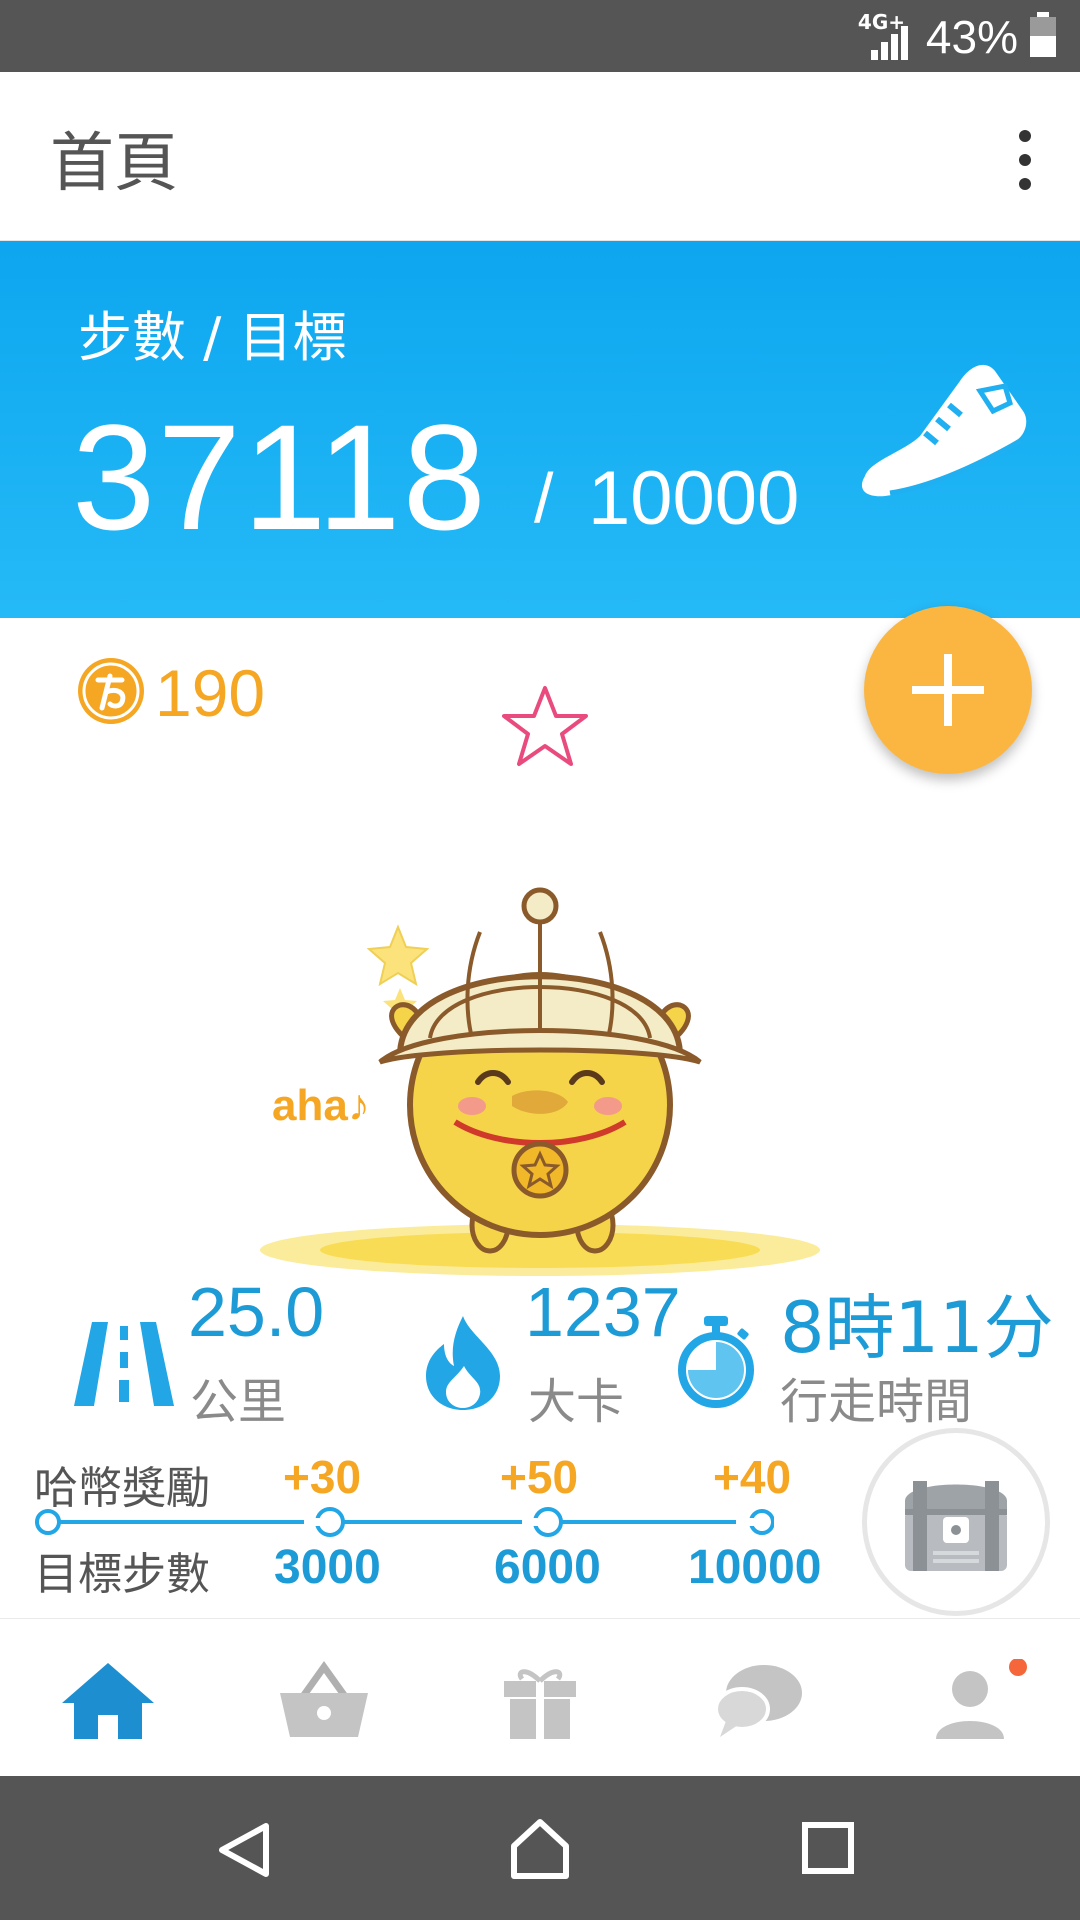 This screenshot has width=1080, height=1920. What do you see at coordinates (48, 1522) in the screenshot?
I see `milestone-start-dot` at bounding box center [48, 1522].